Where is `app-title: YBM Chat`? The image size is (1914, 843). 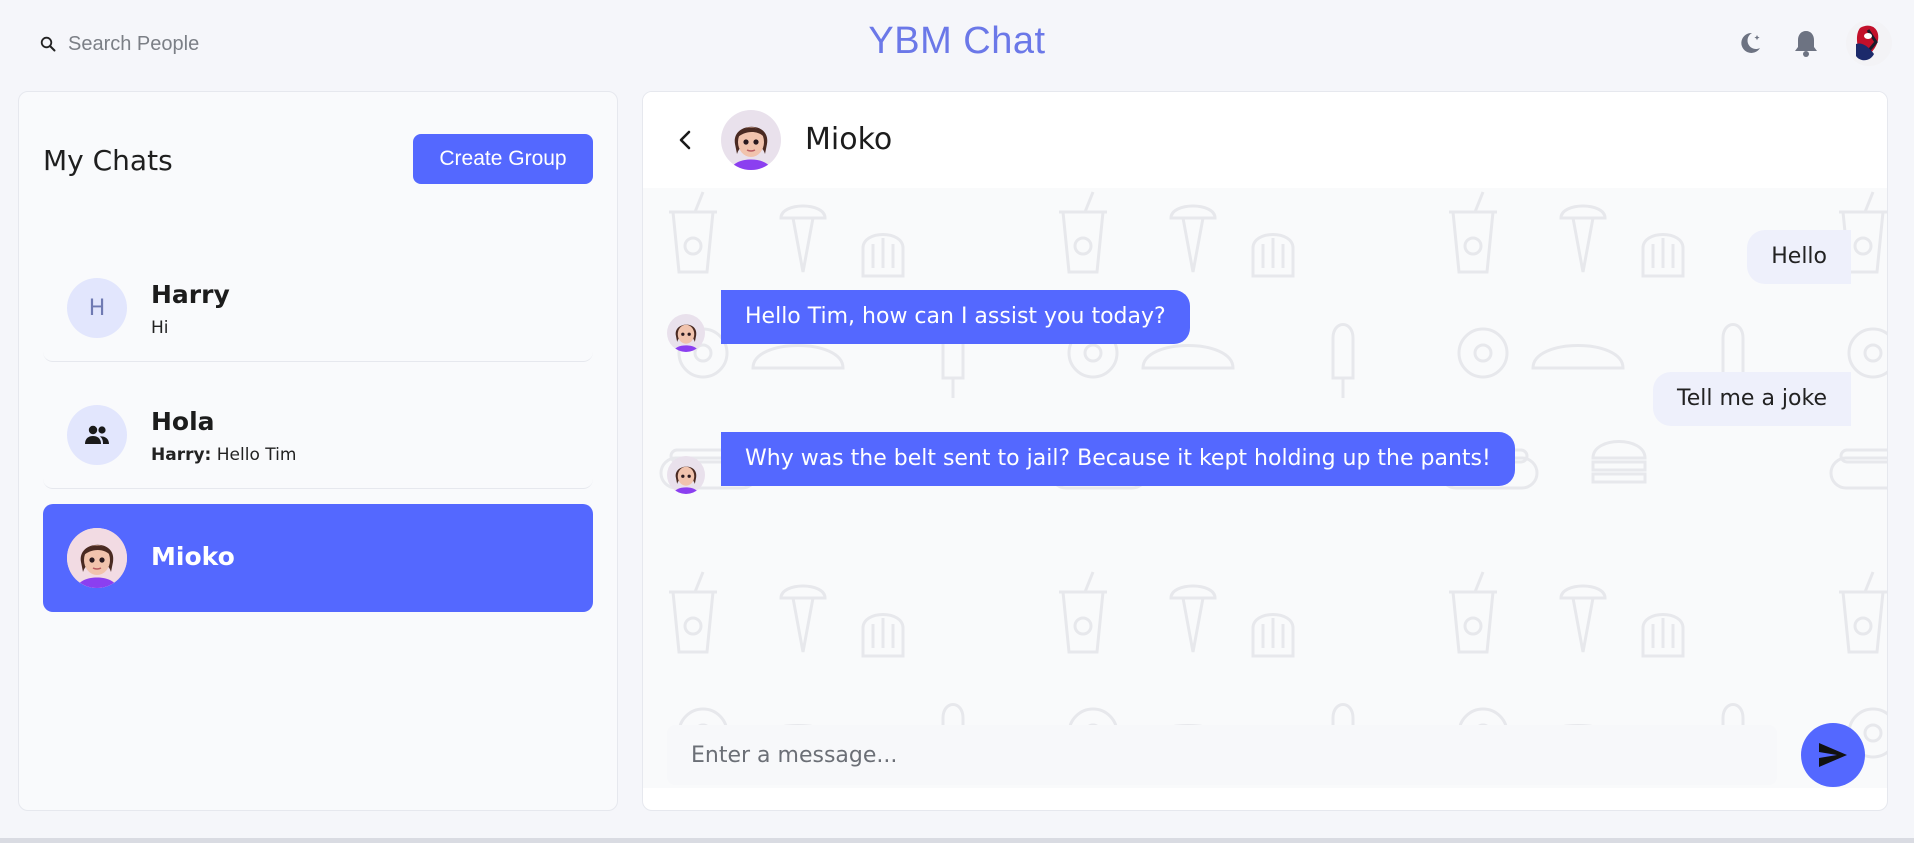
app-title: YBM Chat is located at coordinates (957, 41).